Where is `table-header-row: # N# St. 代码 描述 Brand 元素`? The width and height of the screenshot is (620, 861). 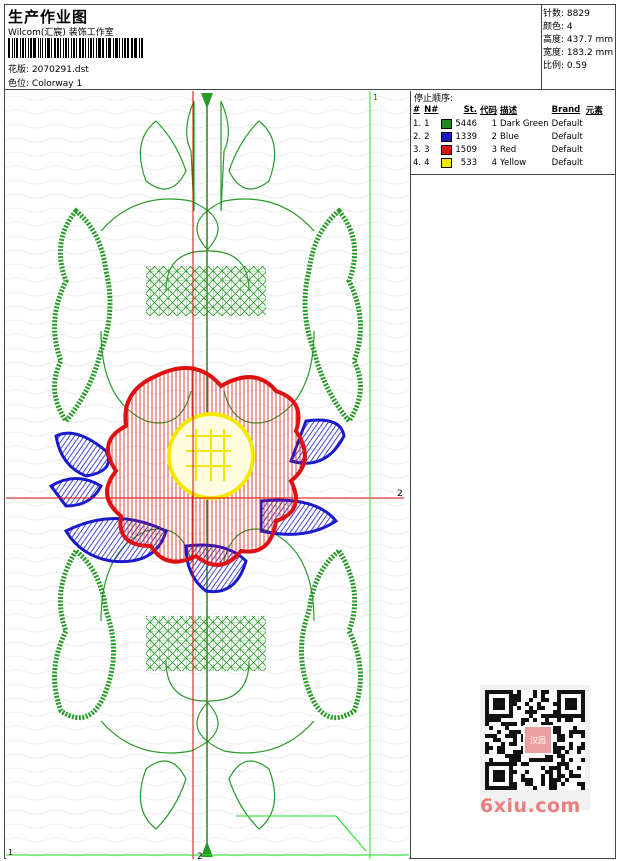
table-header-row: # N# St. 代码 描述 Brand 元素 is located at coordinates (509, 111).